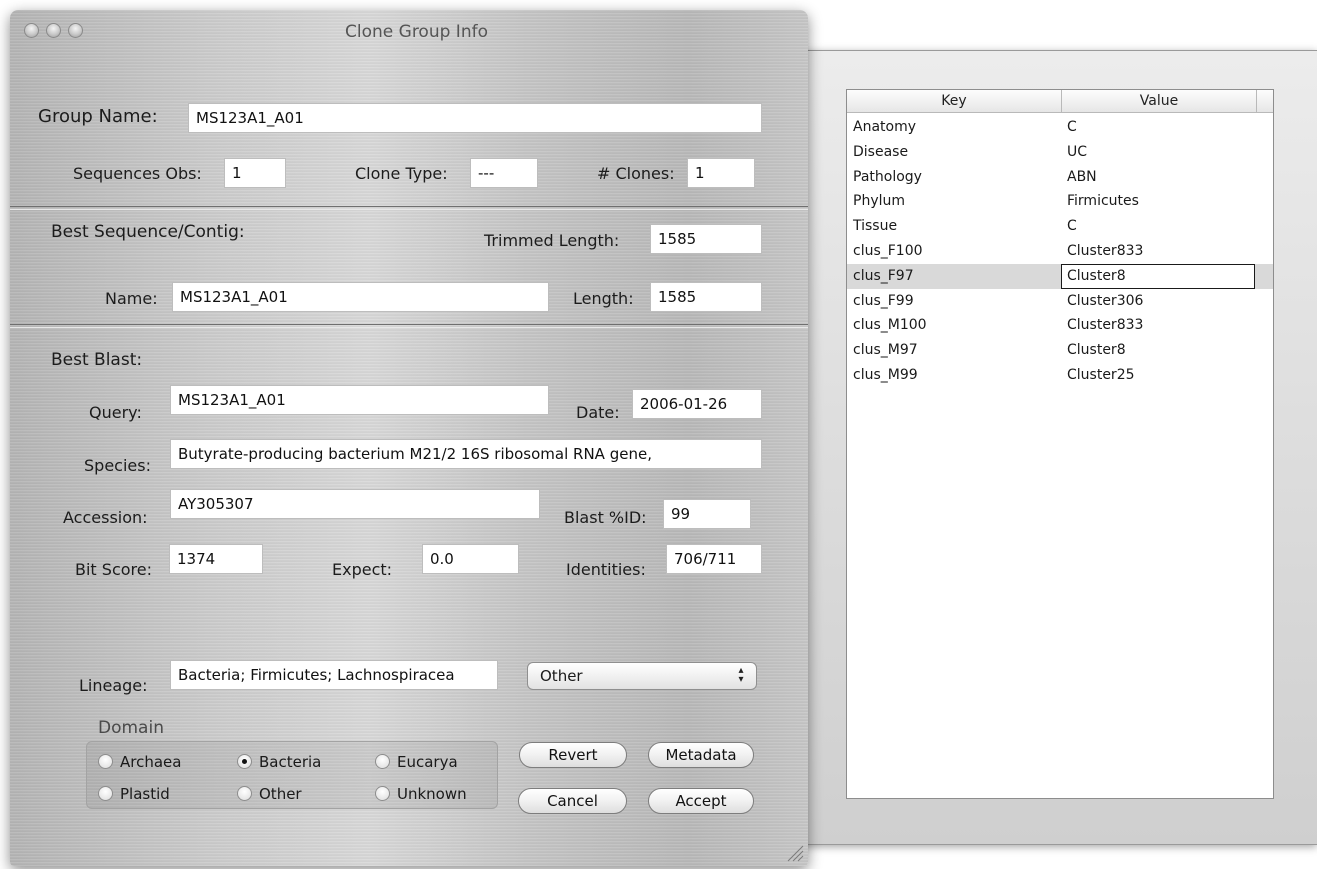 The height and width of the screenshot is (869, 1317). I want to click on row-value-editing: Cluster8, so click(1158, 276).